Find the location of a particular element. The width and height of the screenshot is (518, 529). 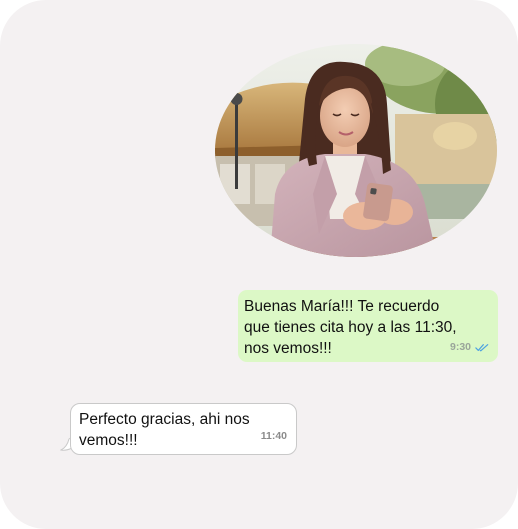

incoming-message-bubble: Perfecto gracias, ahi nos vemos!!! 11:40 is located at coordinates (183, 429).